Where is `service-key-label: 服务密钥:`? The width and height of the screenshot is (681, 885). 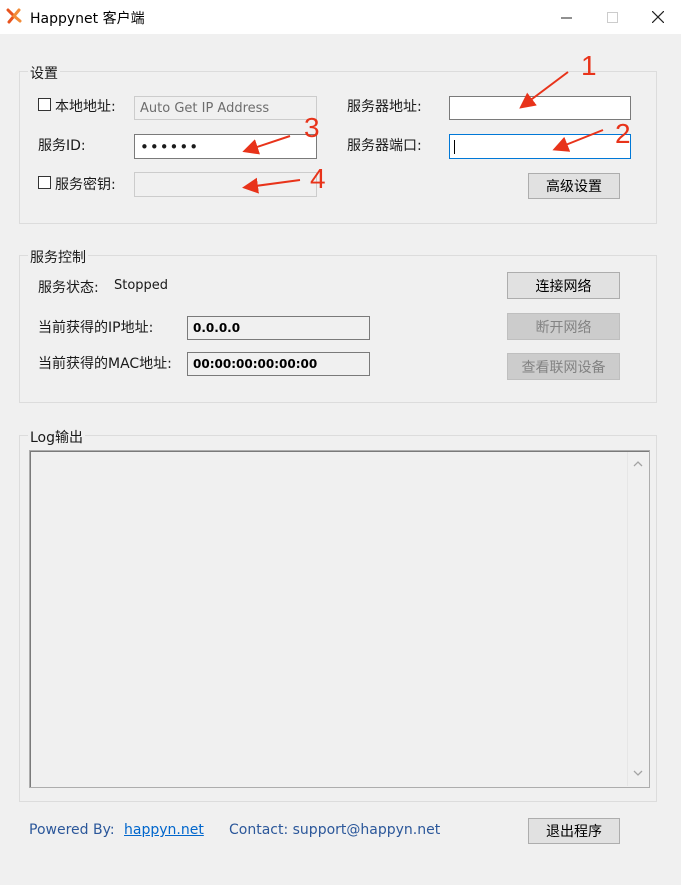
service-key-label: 服务密钥: is located at coordinates (85, 185).